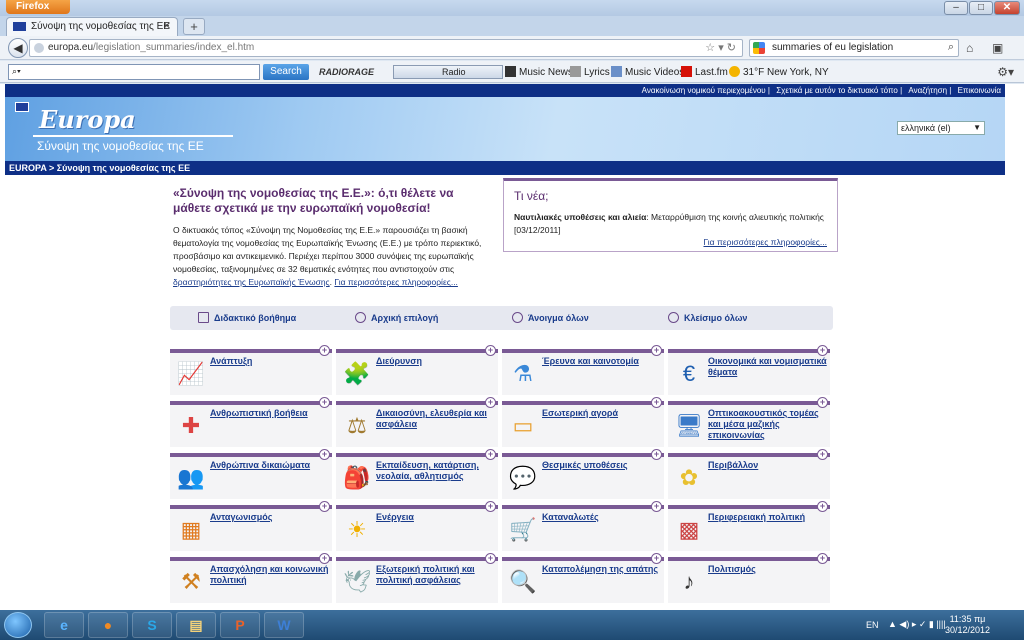  I want to click on minimize-button: –, so click(956, 8).